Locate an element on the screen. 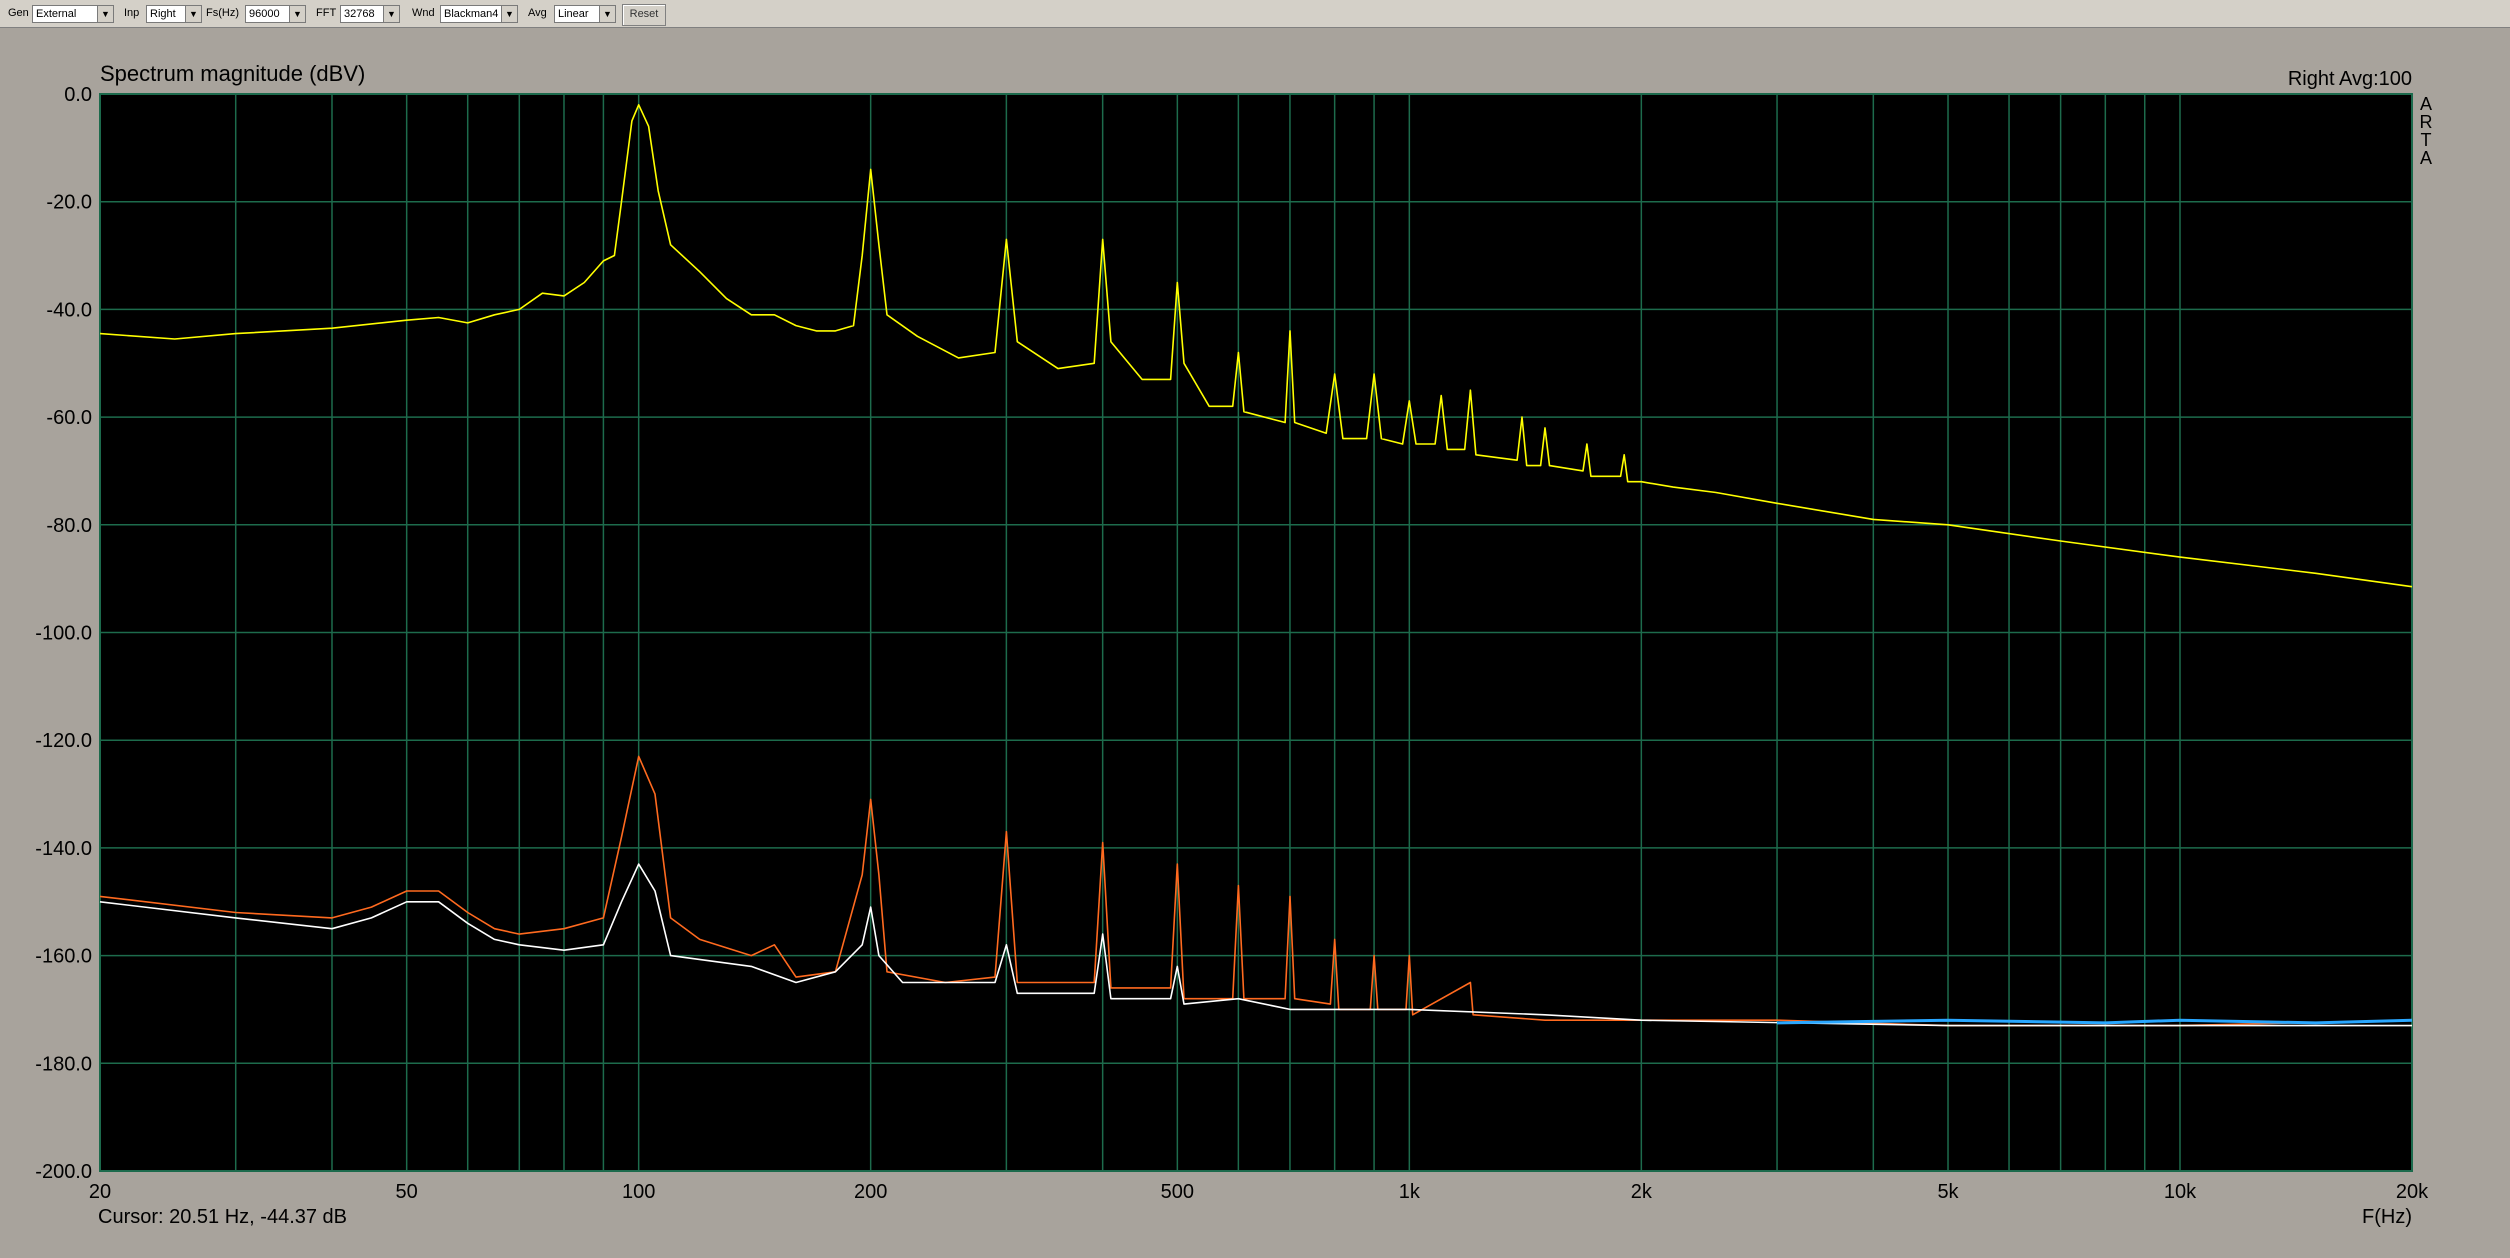 Image resolution: width=2510 pixels, height=1258 pixels. window-select: Blackman4 ▼ is located at coordinates (479, 14).